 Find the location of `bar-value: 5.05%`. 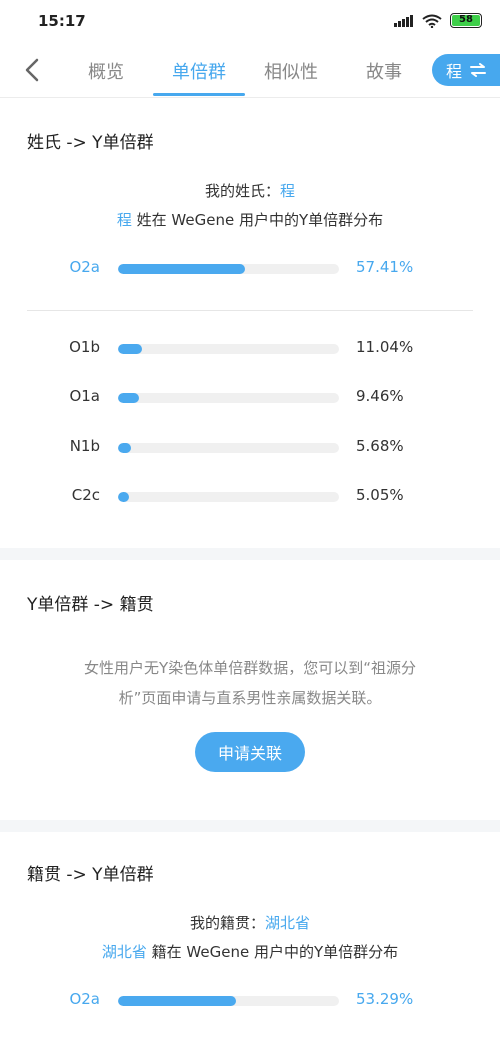

bar-value: 5.05% is located at coordinates (380, 495).